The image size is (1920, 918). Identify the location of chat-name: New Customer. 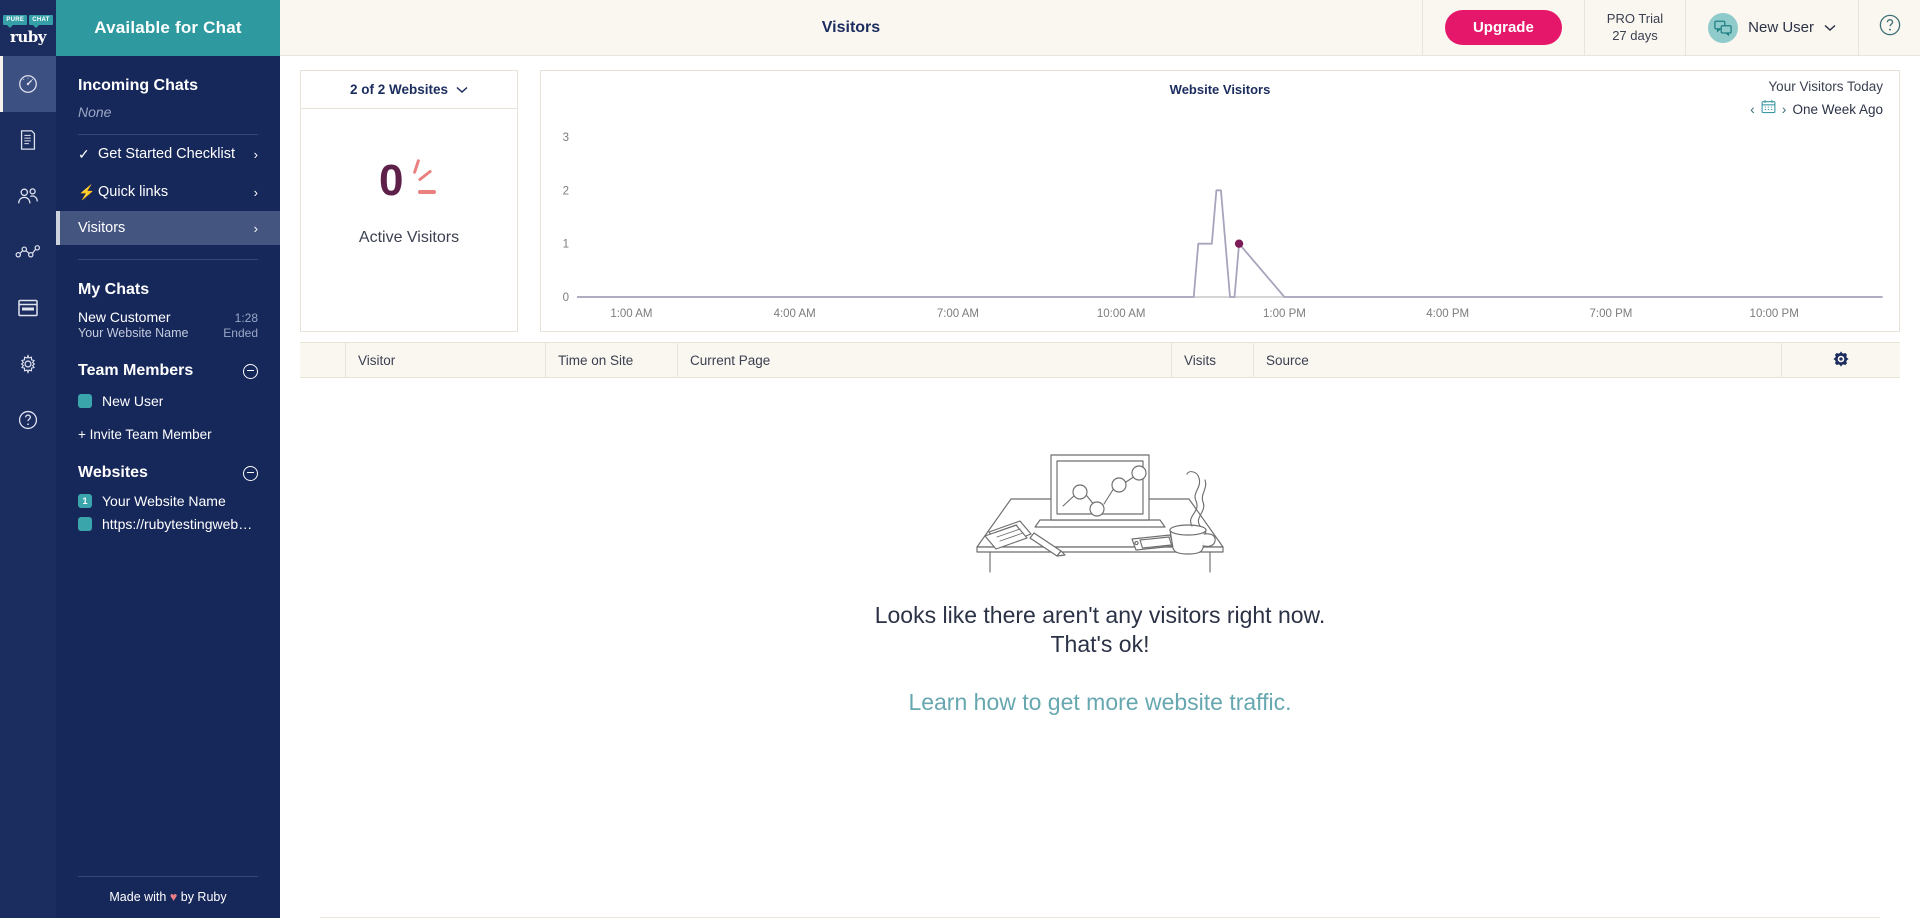
(124, 317).